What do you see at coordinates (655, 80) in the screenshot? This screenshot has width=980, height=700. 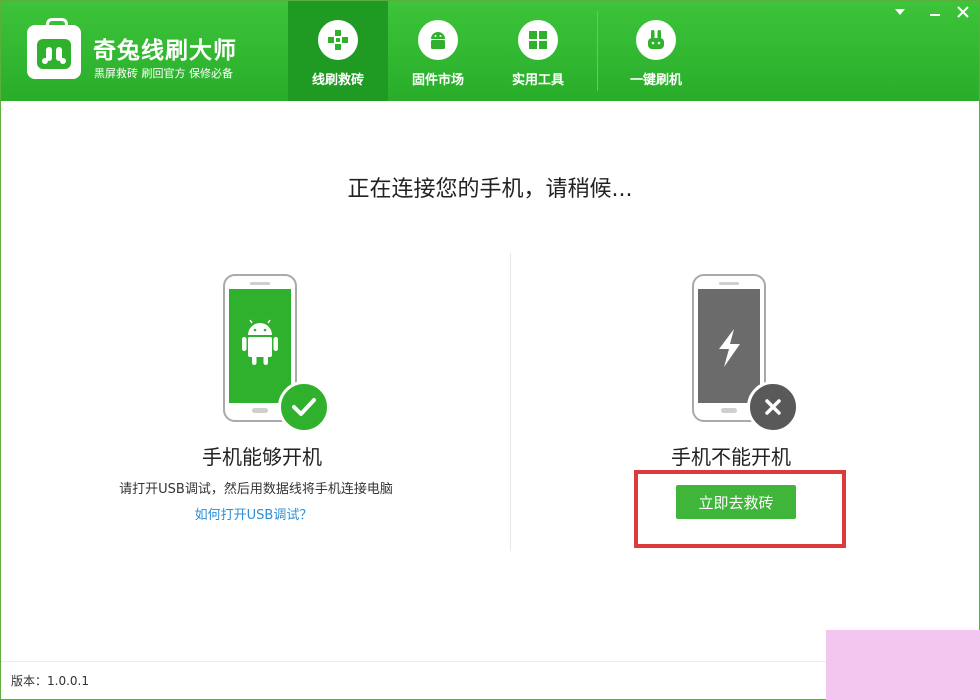 I see `tab-label: 一键刷机` at bounding box center [655, 80].